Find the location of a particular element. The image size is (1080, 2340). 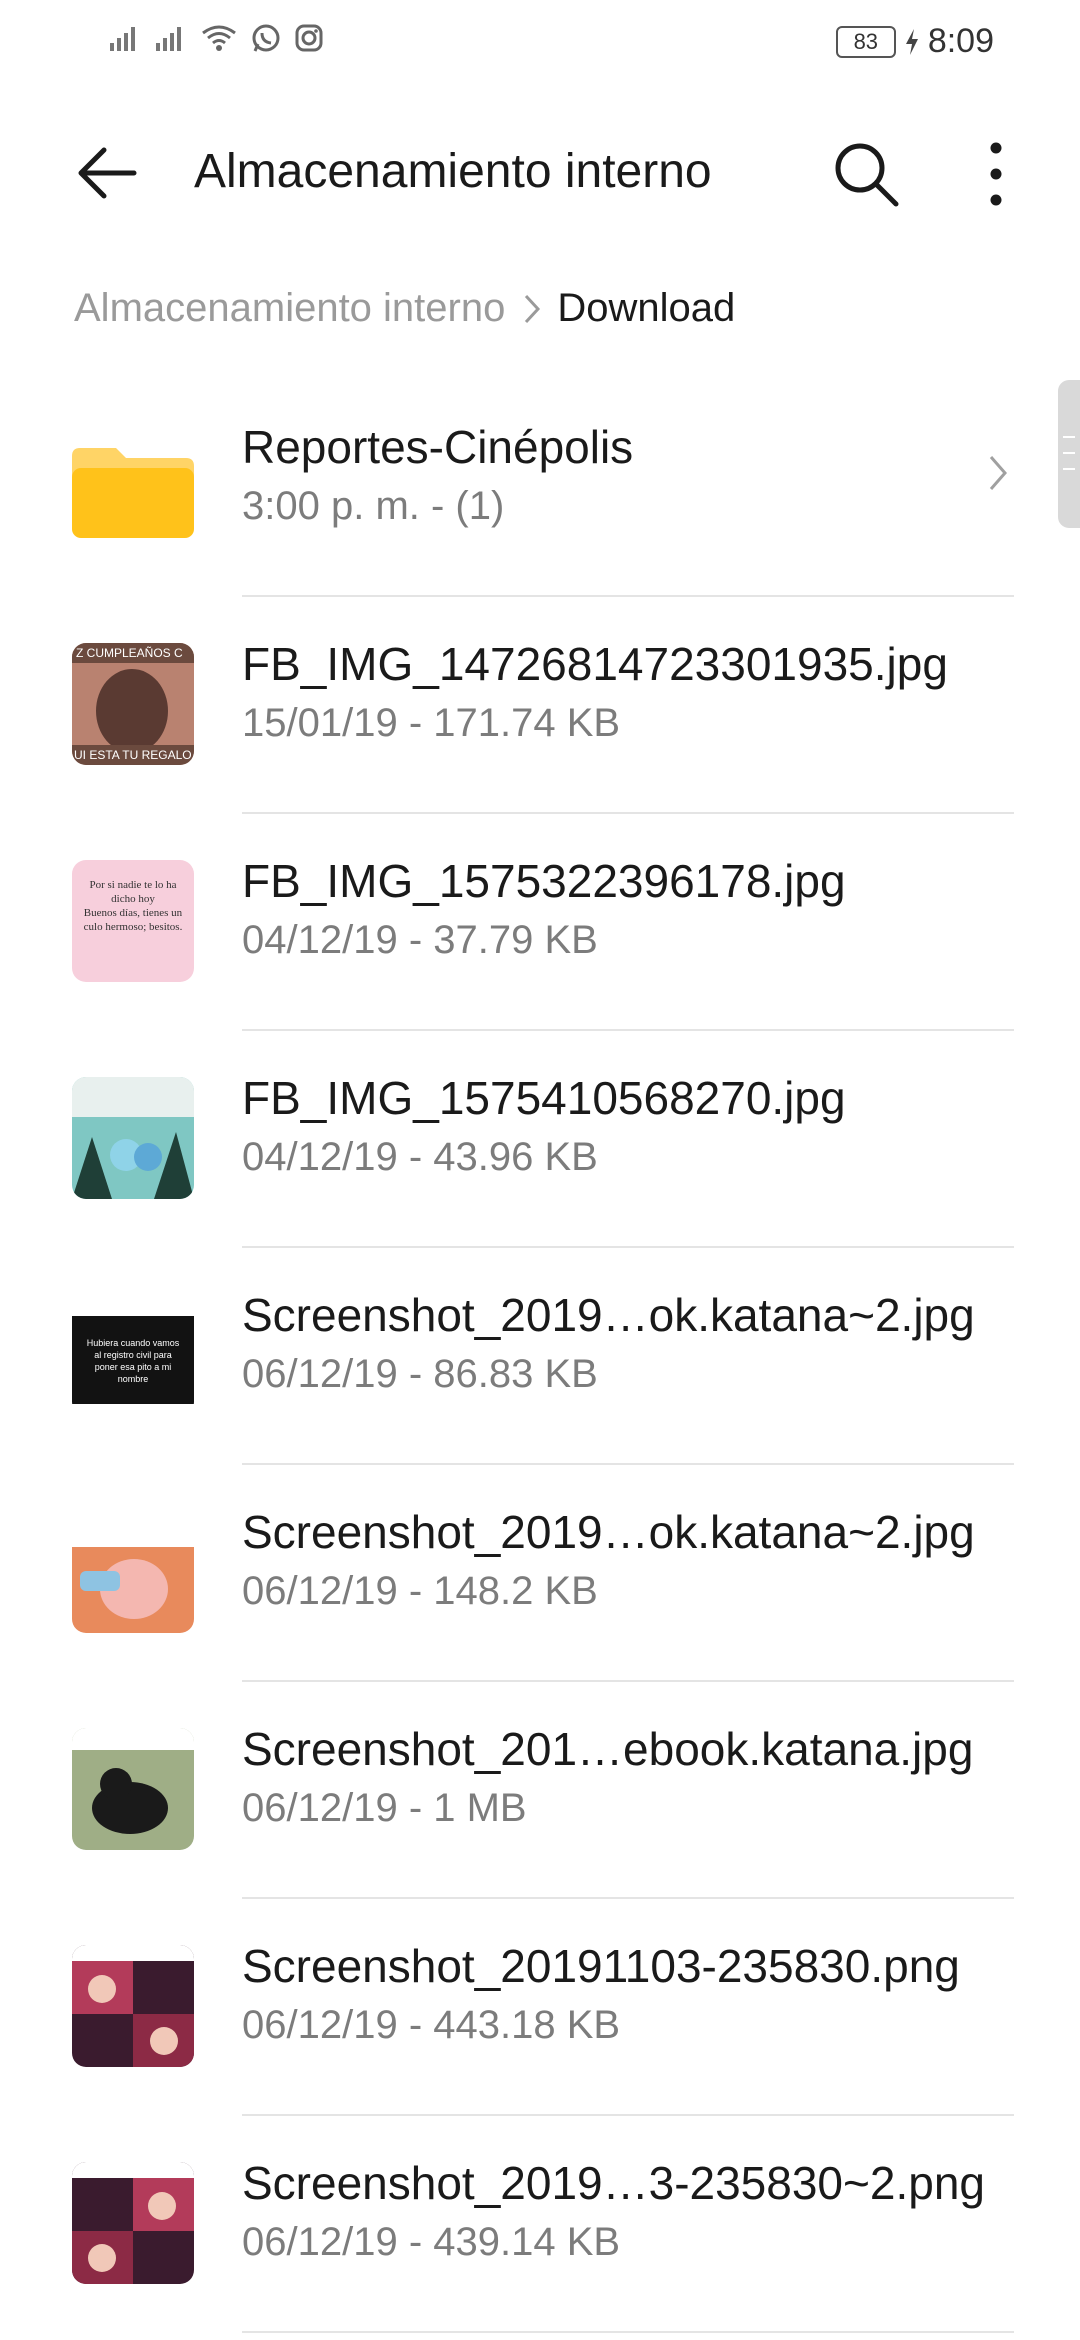

divider is located at coordinates (628, 2332).